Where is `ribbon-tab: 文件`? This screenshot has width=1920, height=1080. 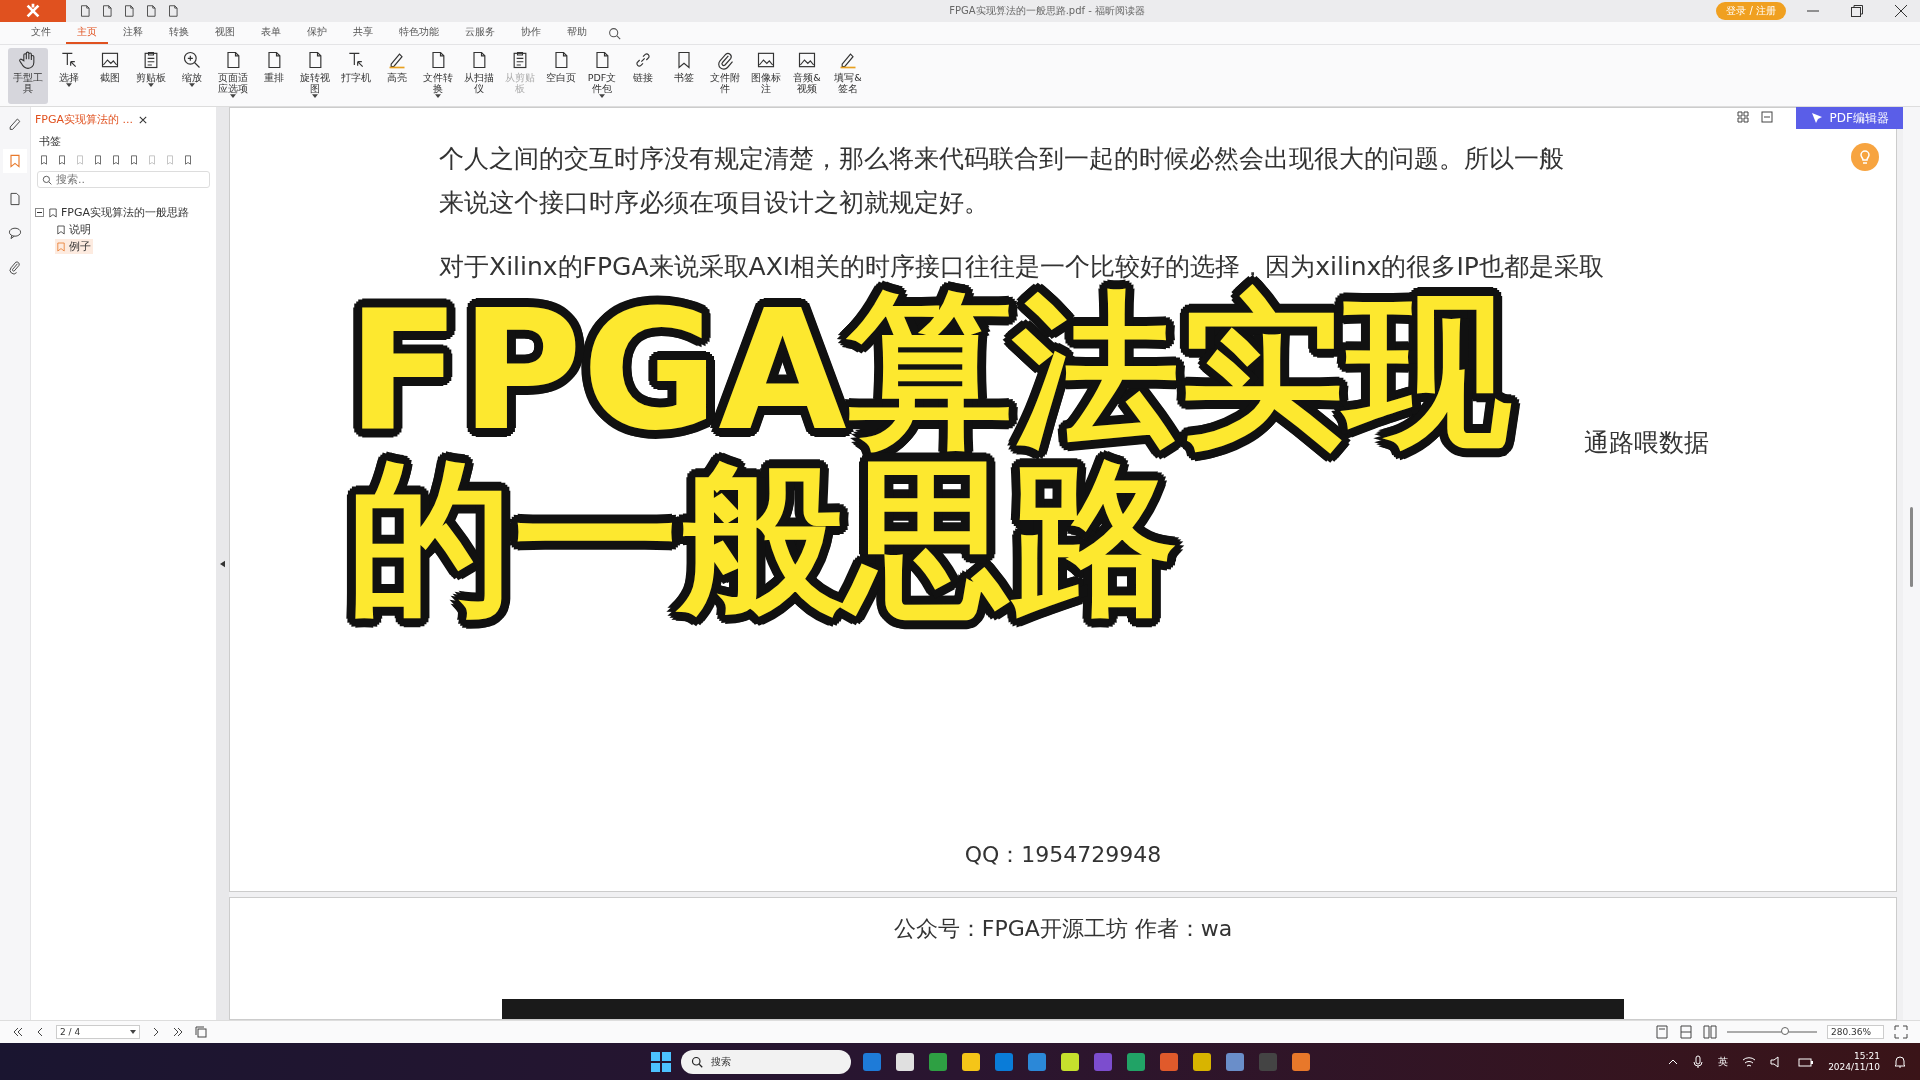
ribbon-tab: 文件 is located at coordinates (41, 33).